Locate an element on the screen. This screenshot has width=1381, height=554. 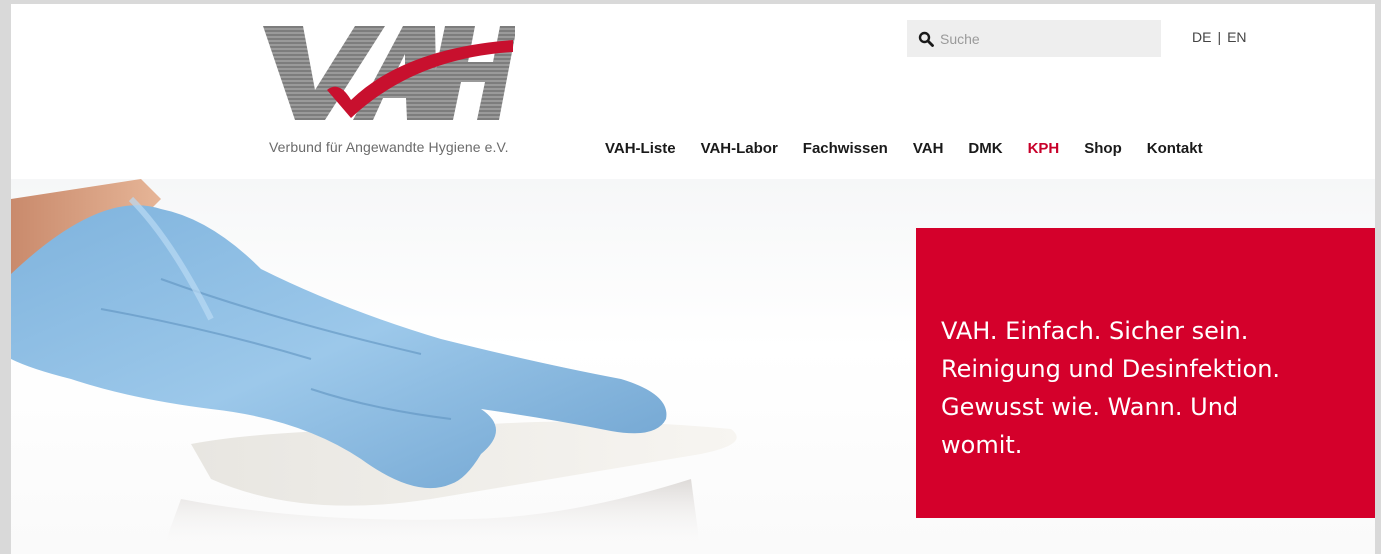
hero-line-1: VAH. Einfach. Sicher sein. is located at coordinates (1095, 331).